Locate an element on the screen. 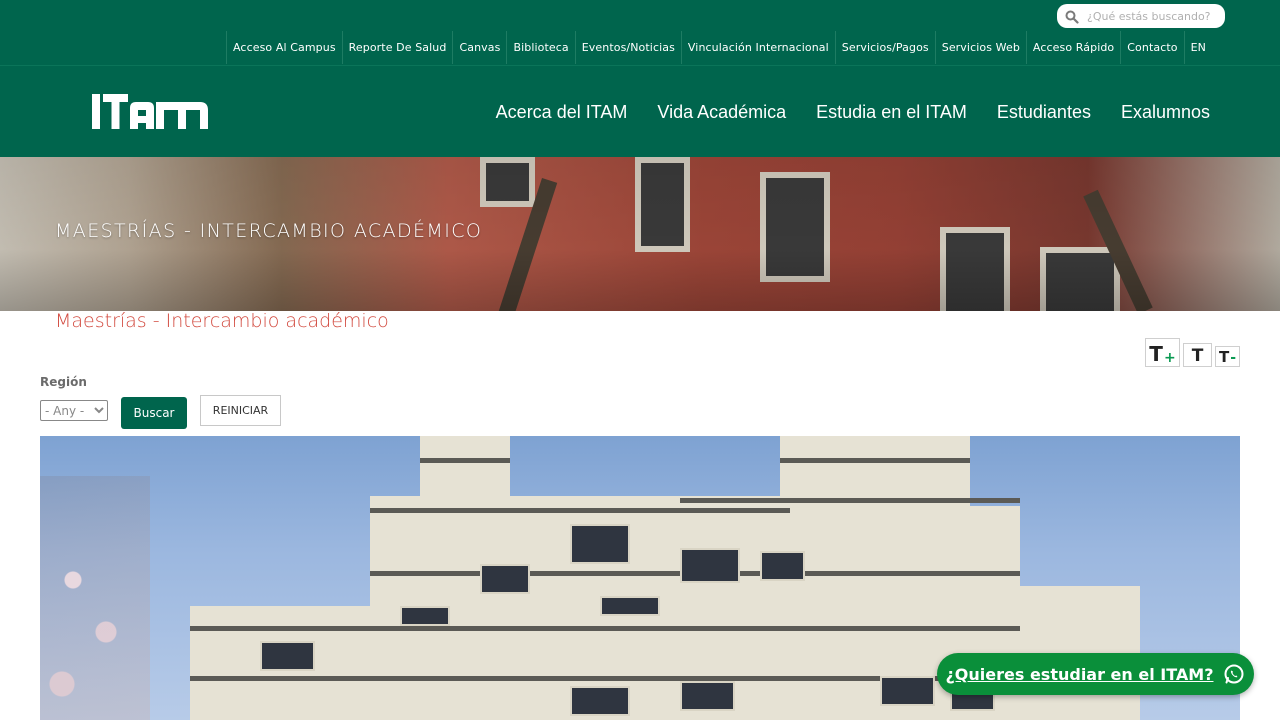 The image size is (1280, 720). util-link-eventos-noticias: Eventos/Noticias is located at coordinates (627, 47).